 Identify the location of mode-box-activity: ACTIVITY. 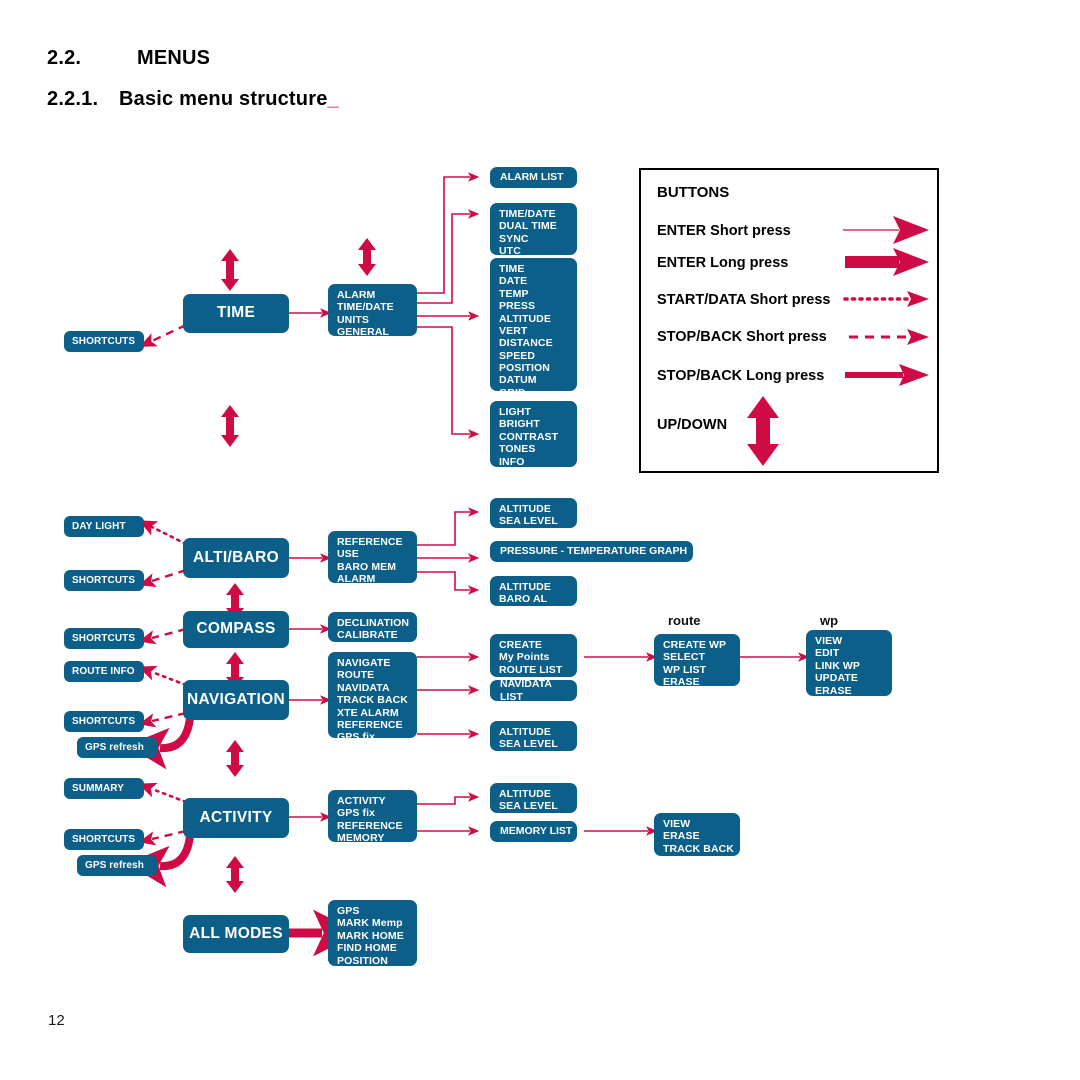
(236, 818).